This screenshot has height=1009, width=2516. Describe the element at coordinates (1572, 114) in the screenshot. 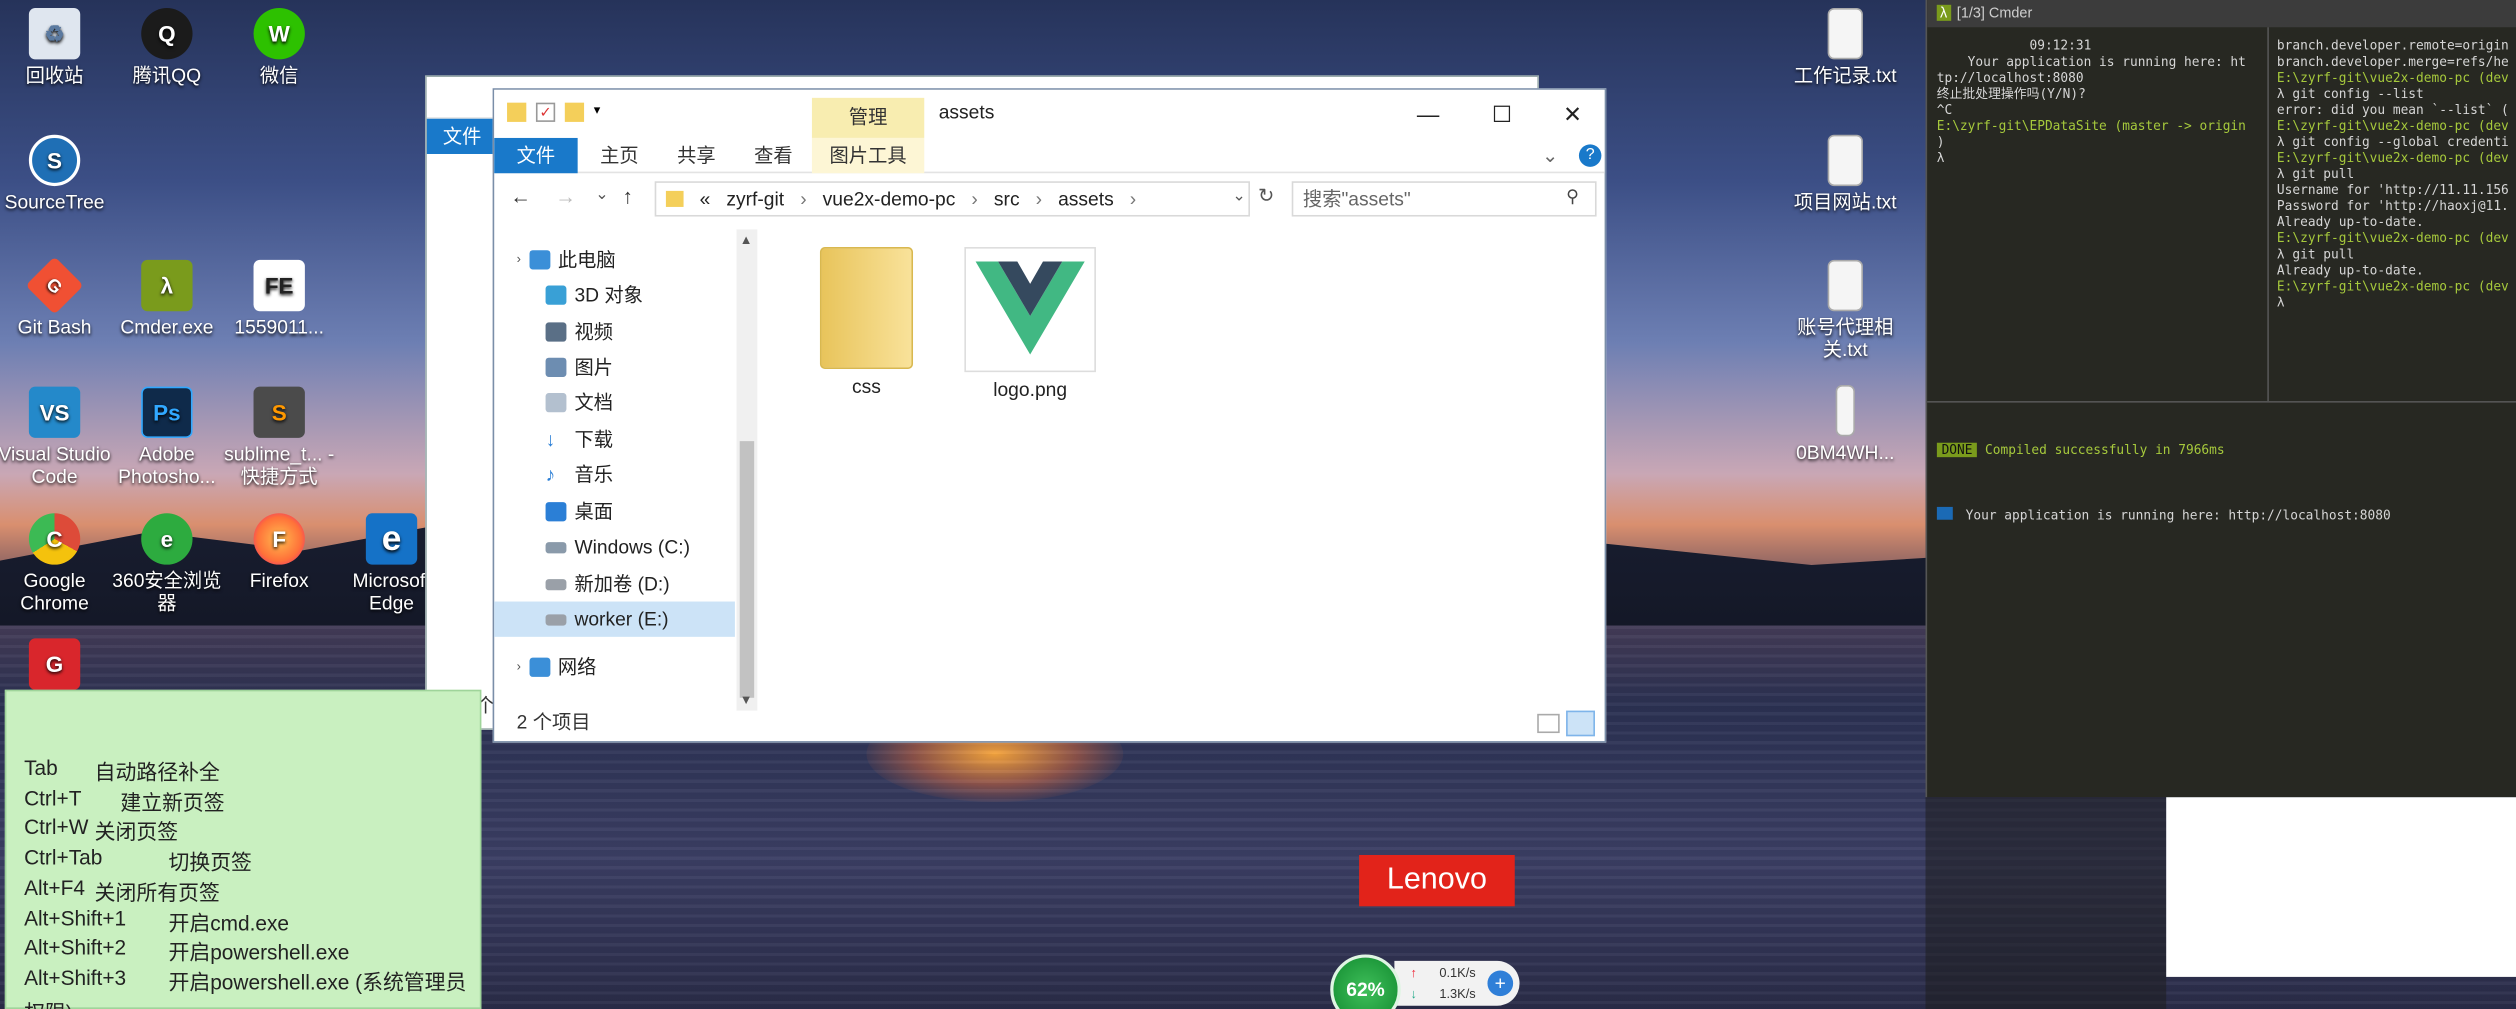

I see `close-button: ✕` at that location.